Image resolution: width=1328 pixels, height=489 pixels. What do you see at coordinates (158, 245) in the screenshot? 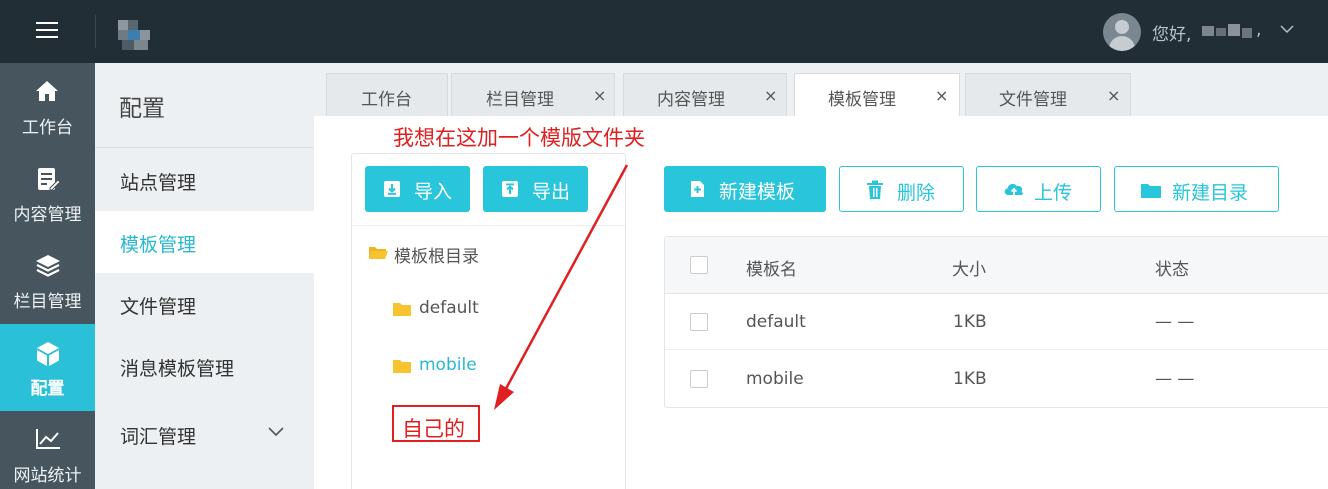
I see `submenu-label: 模板管理` at bounding box center [158, 245].